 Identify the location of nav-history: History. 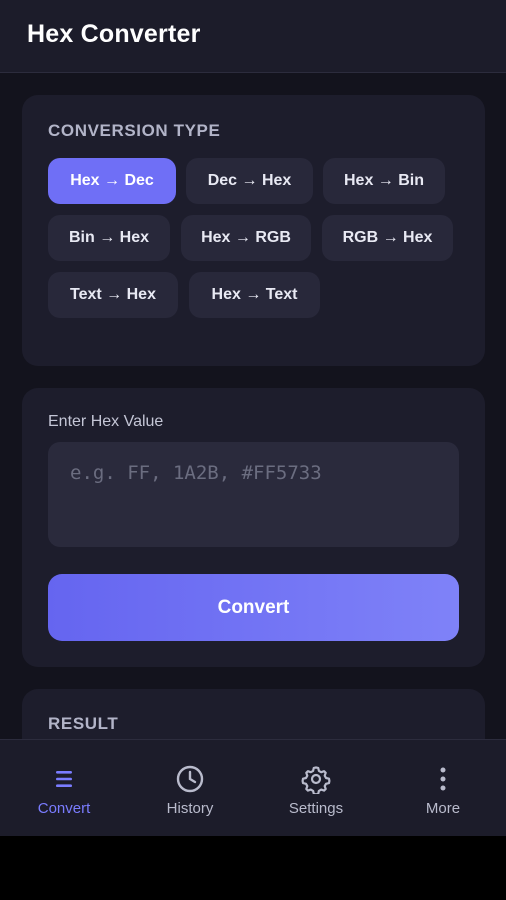
(190, 788).